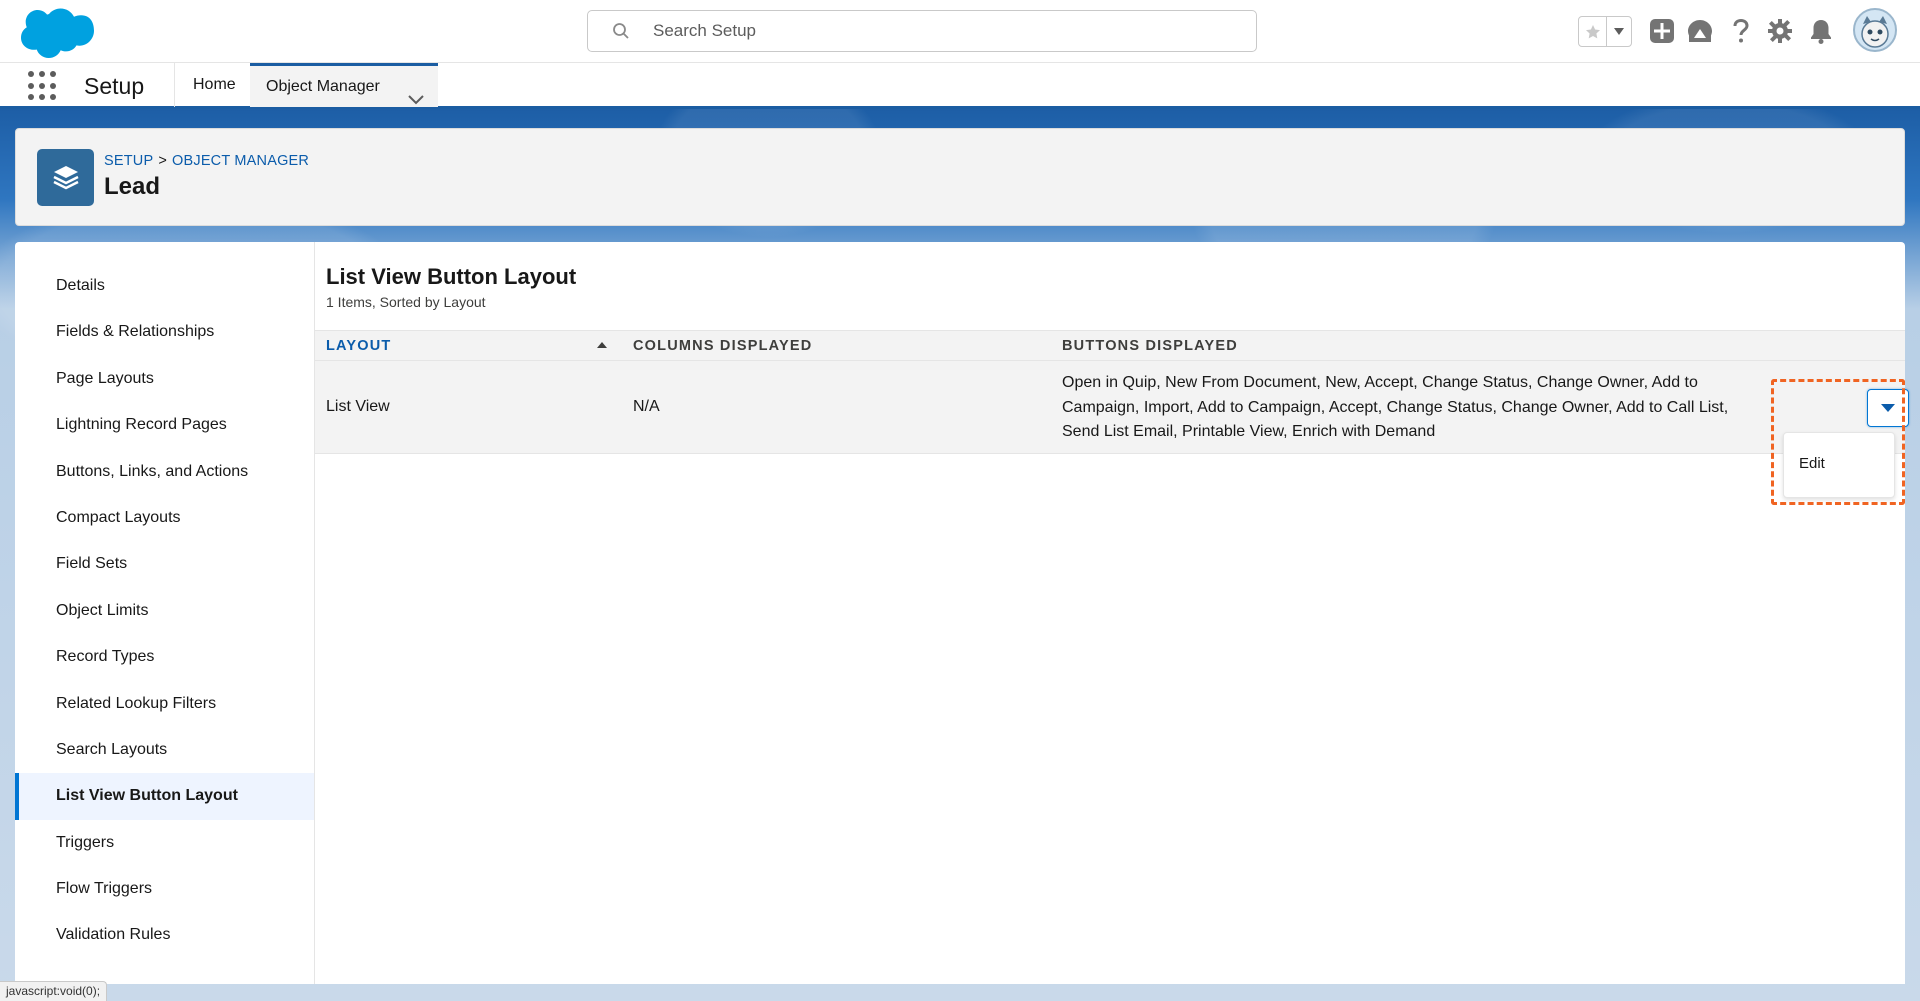 Image resolution: width=1920 pixels, height=1001 pixels. Describe the element at coordinates (164, 379) in the screenshot. I see `sidebar-item-page-layouts: Page Layouts` at that location.